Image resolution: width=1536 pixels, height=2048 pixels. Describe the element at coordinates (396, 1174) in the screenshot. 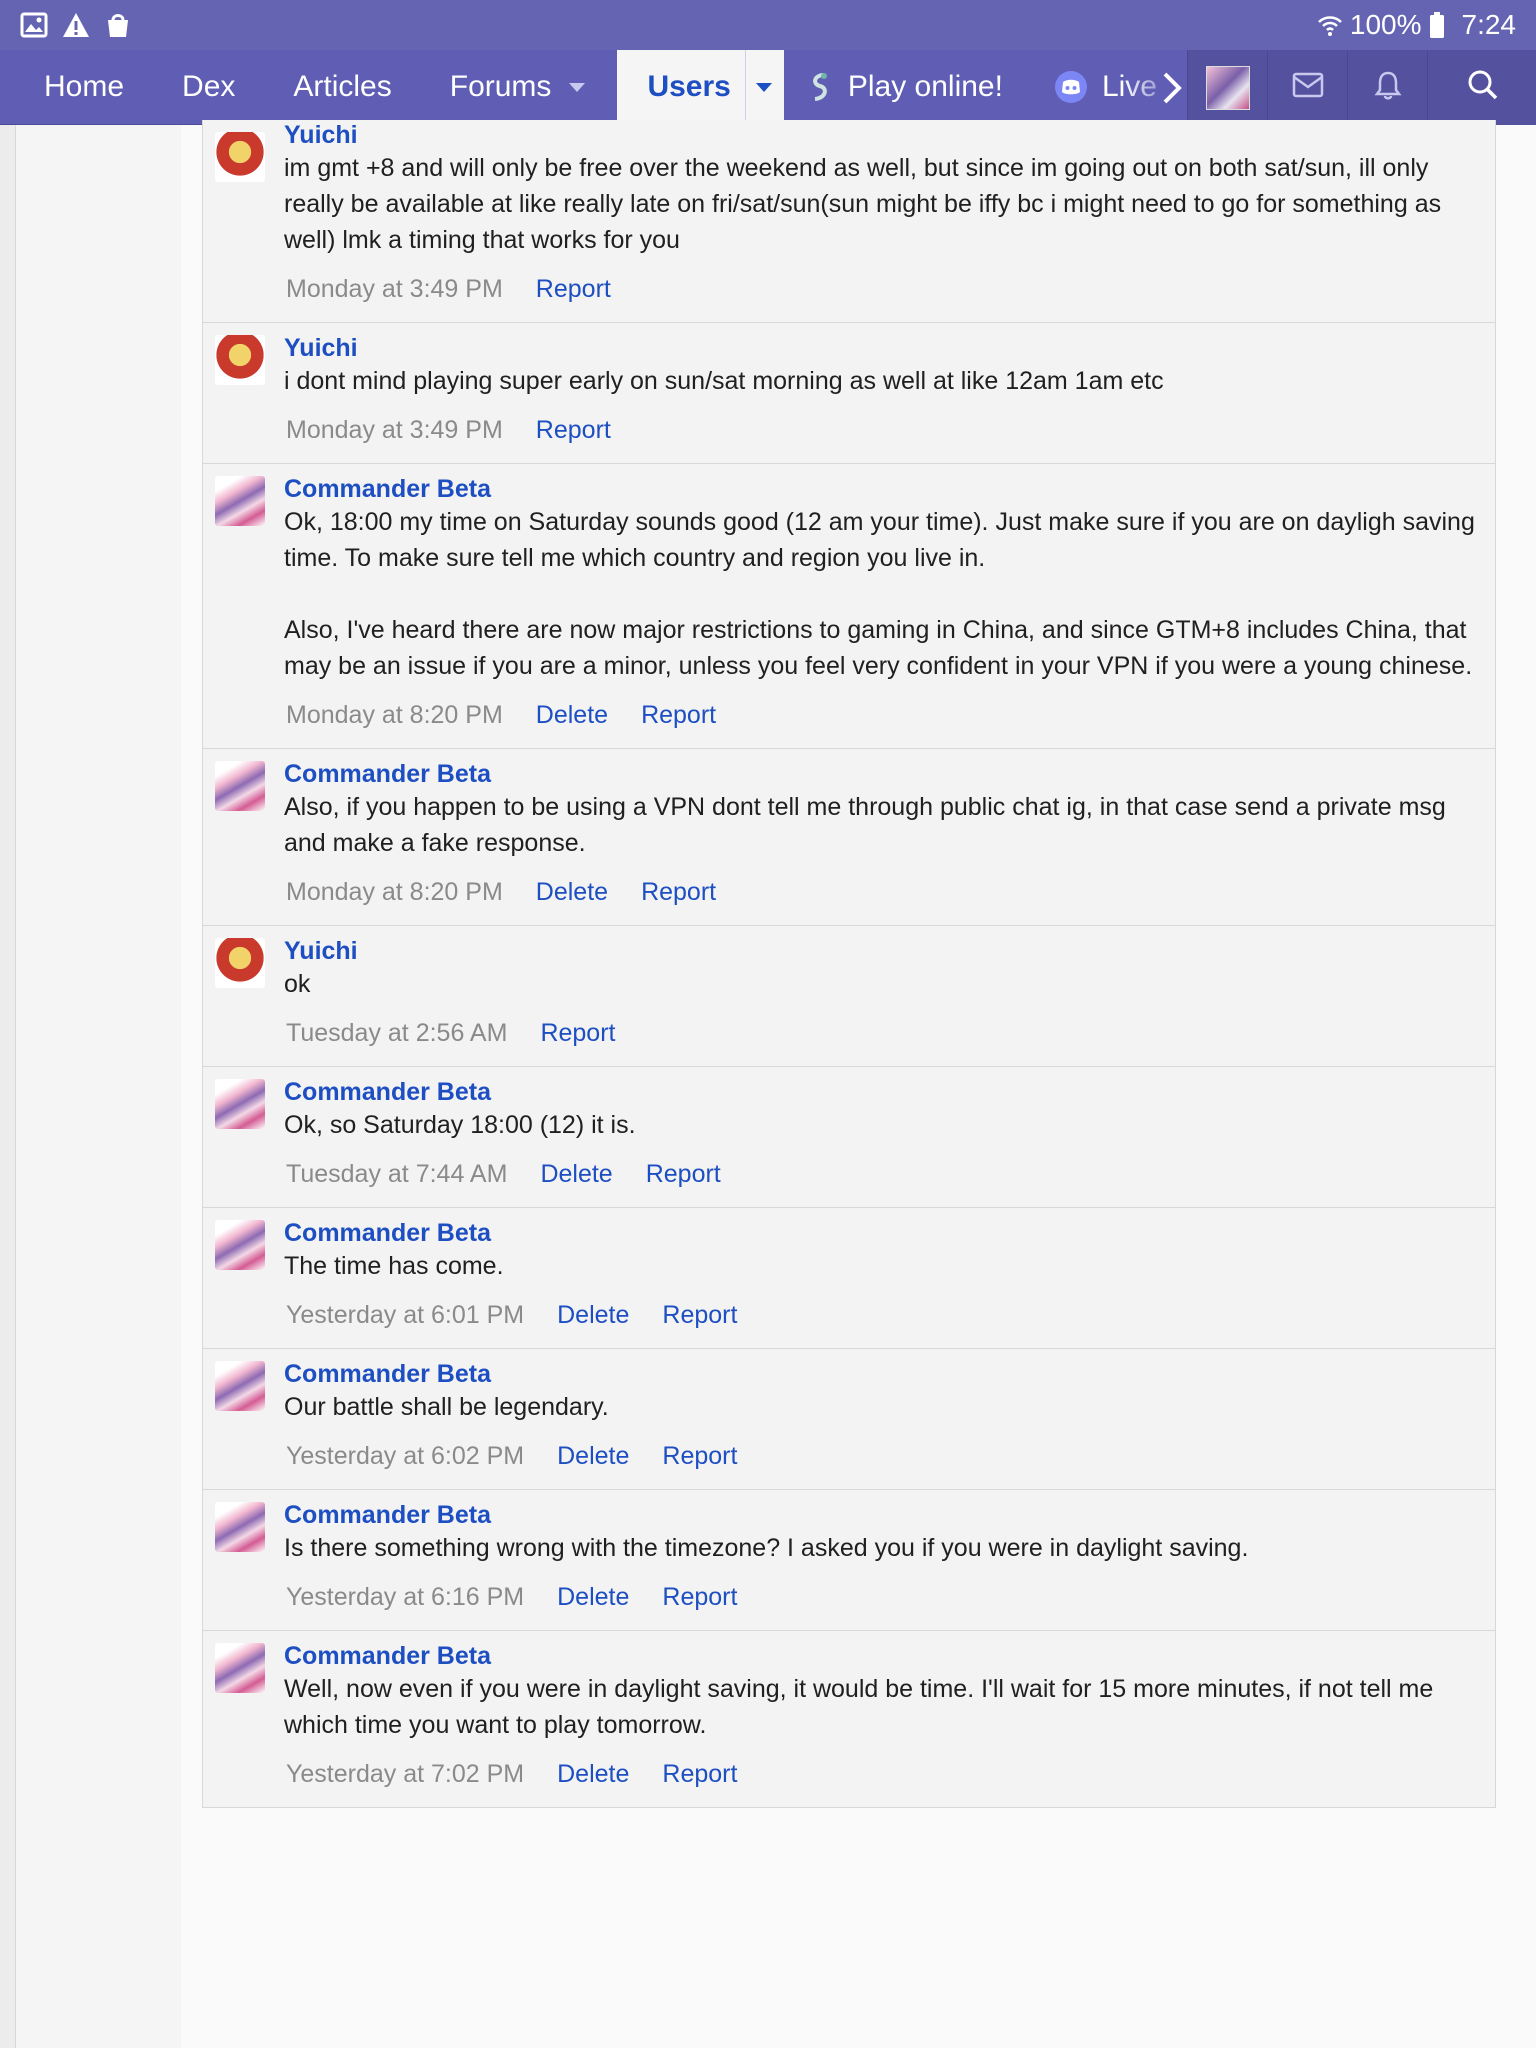

I see `timestamp: Tuesday at 7:44 AM` at that location.